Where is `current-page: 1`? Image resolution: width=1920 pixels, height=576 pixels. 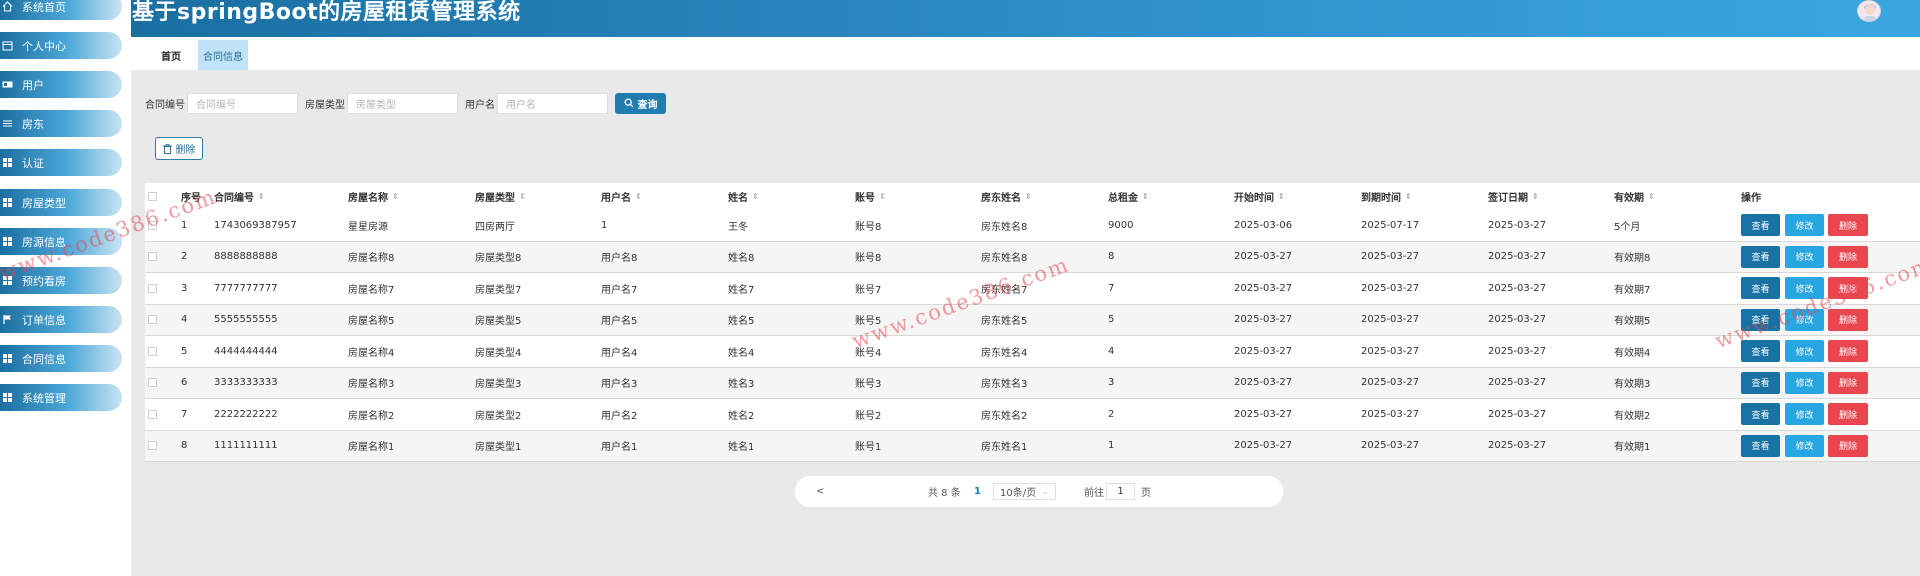 current-page: 1 is located at coordinates (977, 491).